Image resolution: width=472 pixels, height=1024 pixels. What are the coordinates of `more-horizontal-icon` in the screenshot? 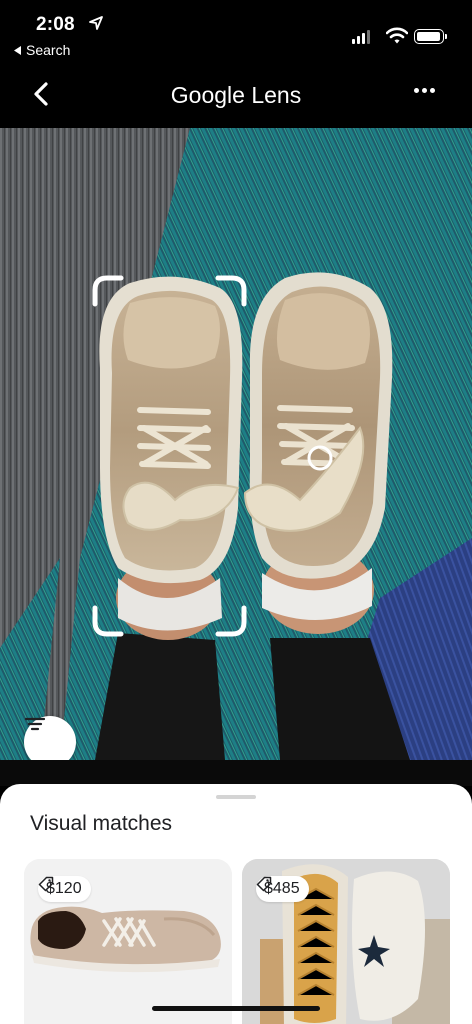 It's located at (424, 90).